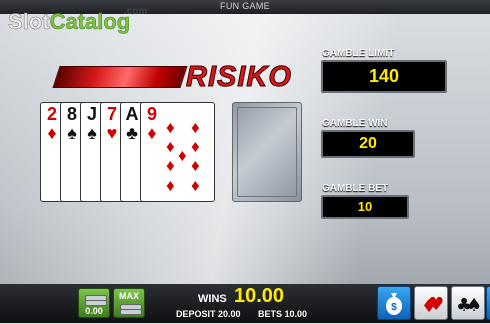 The width and height of the screenshot is (490, 324). What do you see at coordinates (129, 296) in the screenshot?
I see `max-bet-label: MAX` at bounding box center [129, 296].